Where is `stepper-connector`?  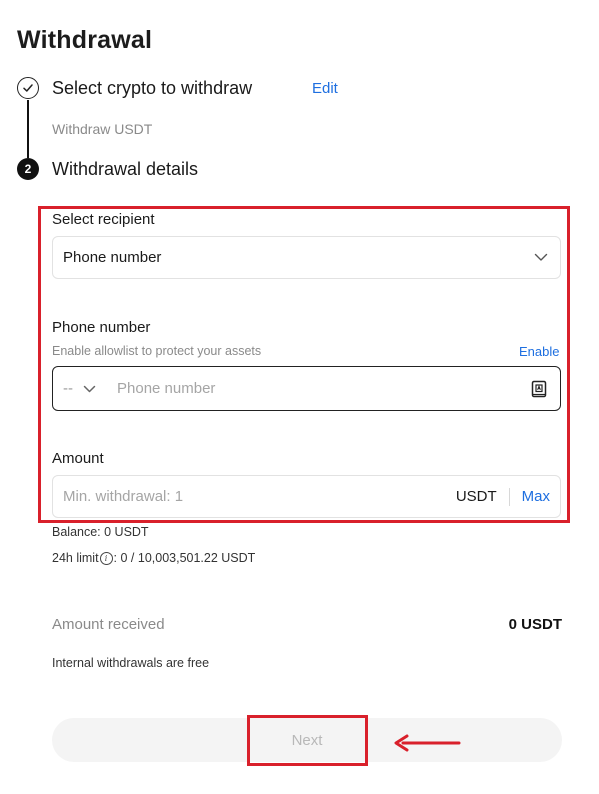 stepper-connector is located at coordinates (28, 129).